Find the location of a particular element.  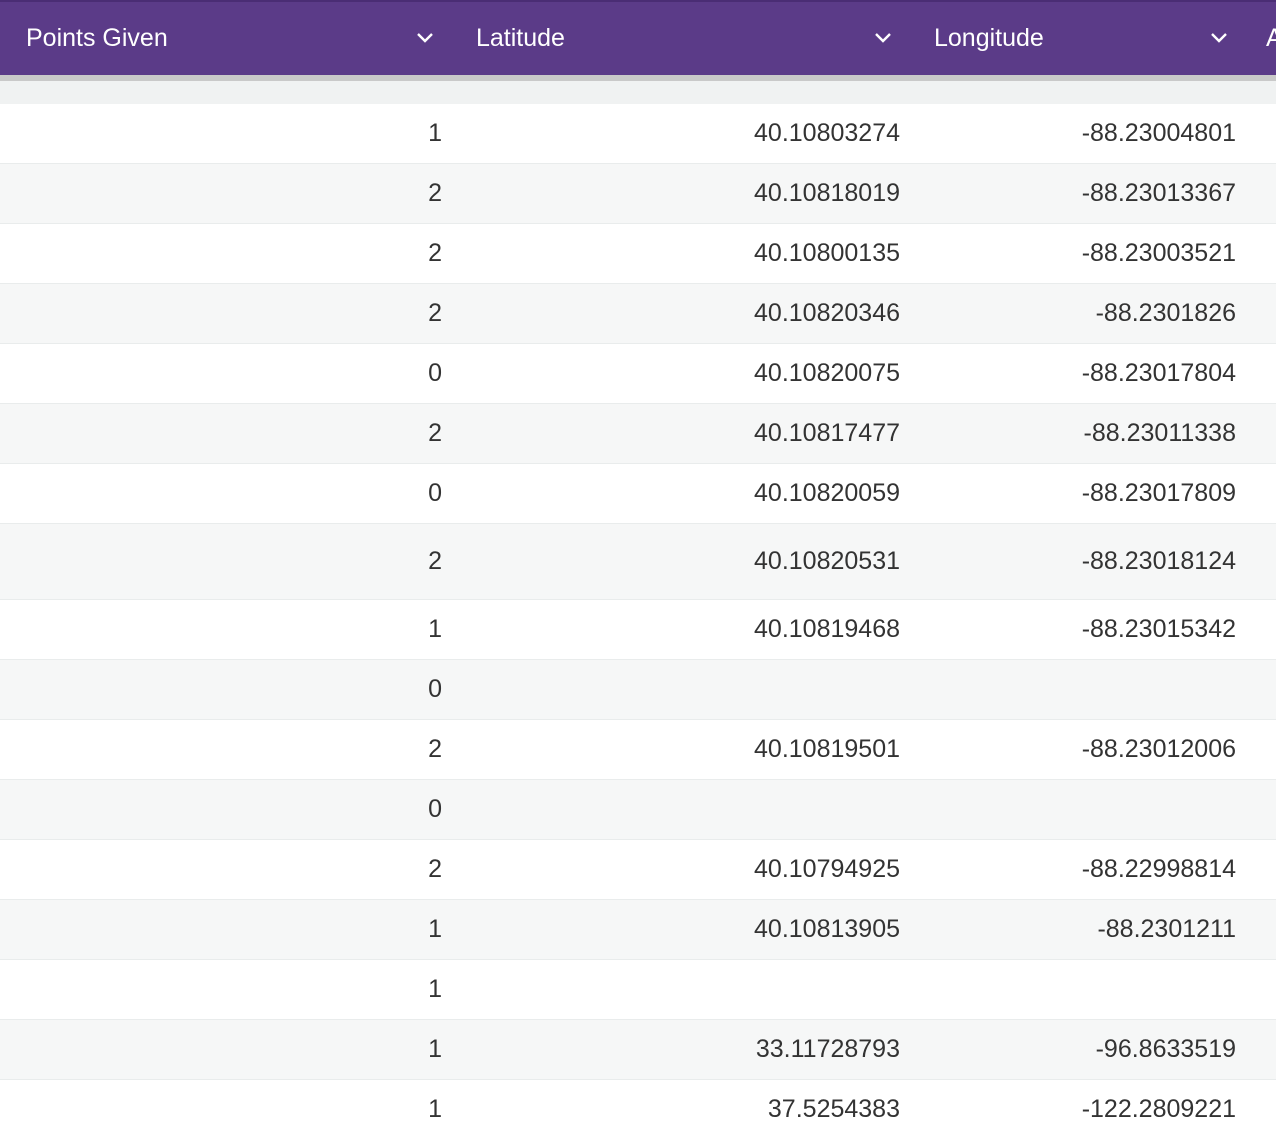

longitude-cell: -88.23017809 is located at coordinates (1077, 493).